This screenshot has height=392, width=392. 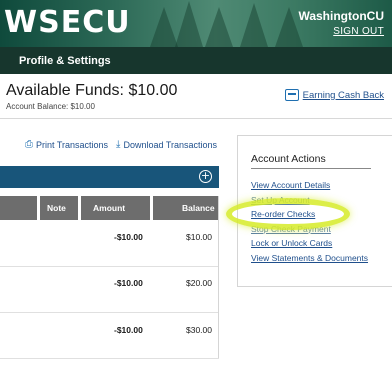 I want to click on table-row: -$10.00 $10.00, so click(x=109, y=243).